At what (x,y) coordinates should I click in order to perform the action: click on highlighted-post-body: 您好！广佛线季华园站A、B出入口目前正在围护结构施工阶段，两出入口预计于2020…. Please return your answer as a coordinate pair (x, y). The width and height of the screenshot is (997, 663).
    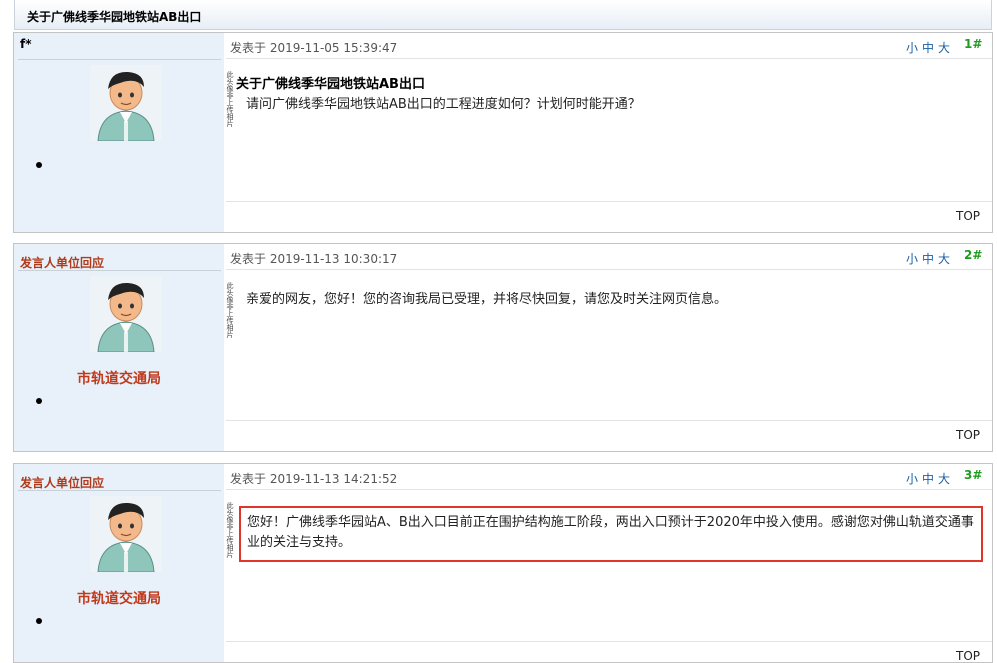
    Looking at the image, I should click on (611, 534).